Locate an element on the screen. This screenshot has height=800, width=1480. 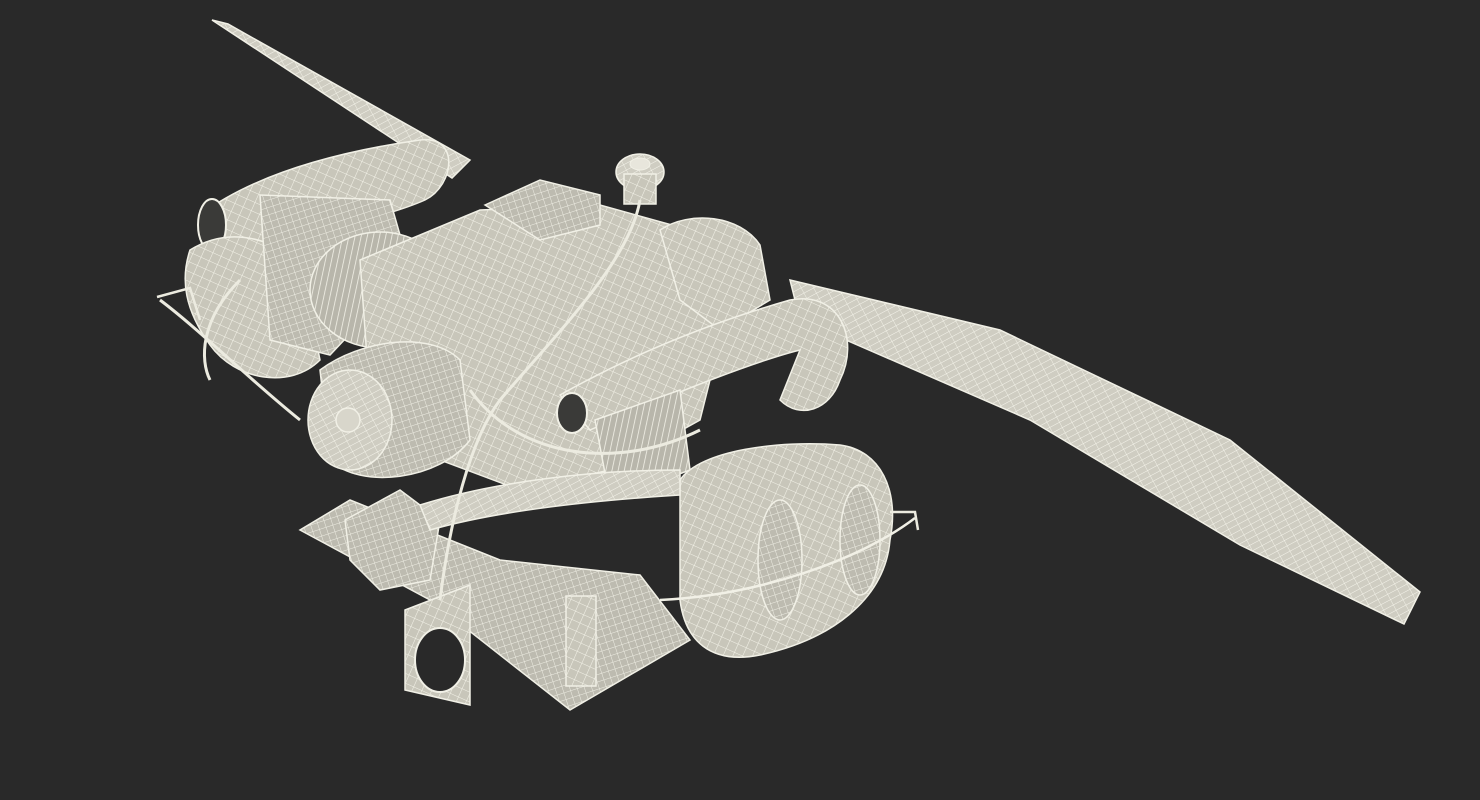
alternator is located at coordinates (389, 410).